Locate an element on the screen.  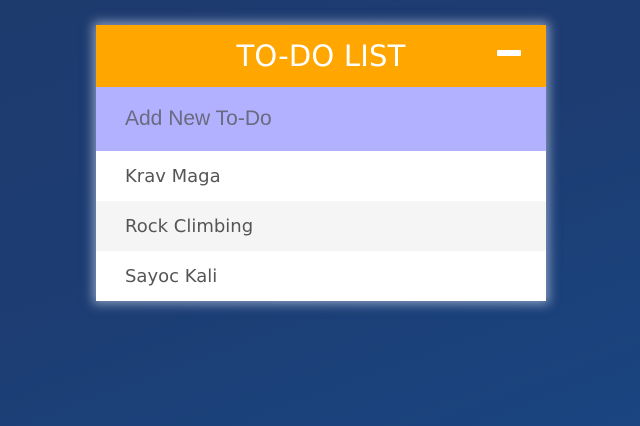
card-header: TO-DO LIST is located at coordinates (321, 56).